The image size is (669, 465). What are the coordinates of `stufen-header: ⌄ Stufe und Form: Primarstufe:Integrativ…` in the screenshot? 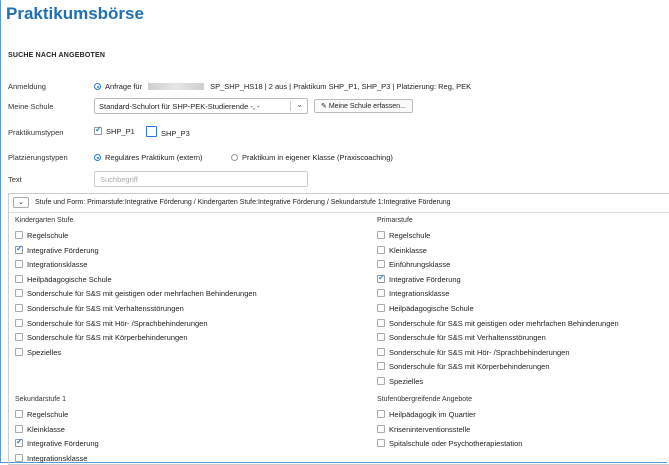 It's located at (339, 203).